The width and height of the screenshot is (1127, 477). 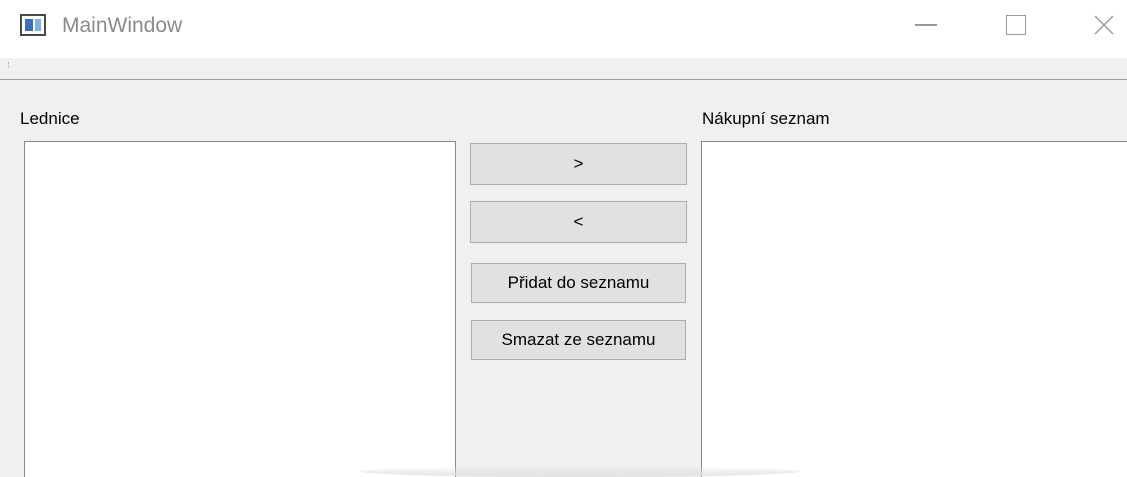 I want to click on add-to-list-button: Přidat do seznamu, so click(x=578, y=283).